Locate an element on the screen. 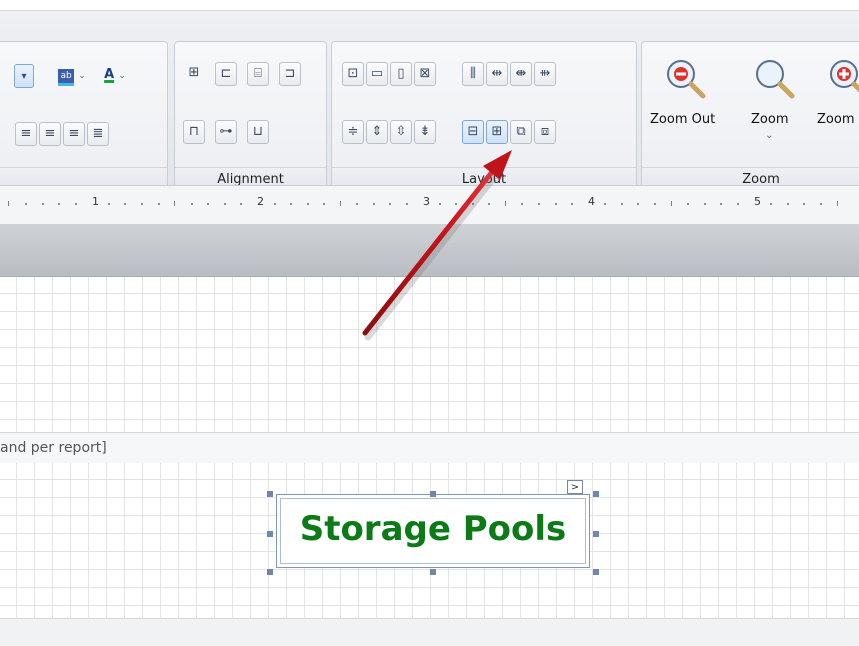  same-width-icon: ▯ is located at coordinates (401, 73).